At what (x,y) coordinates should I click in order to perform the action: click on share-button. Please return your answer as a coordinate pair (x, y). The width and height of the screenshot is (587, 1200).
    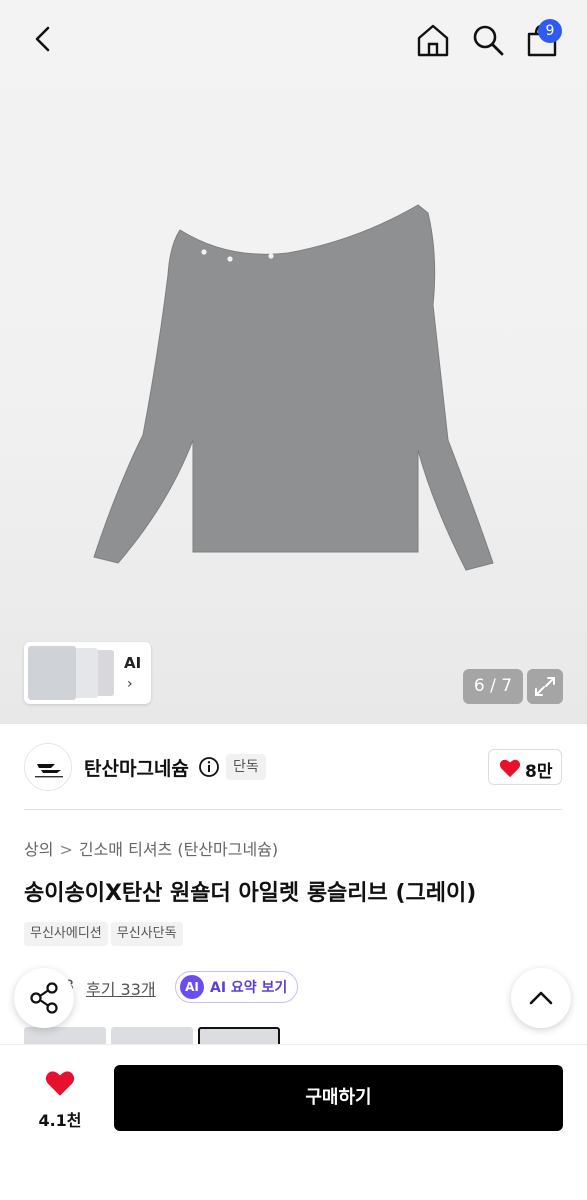
    Looking at the image, I should click on (44, 998).